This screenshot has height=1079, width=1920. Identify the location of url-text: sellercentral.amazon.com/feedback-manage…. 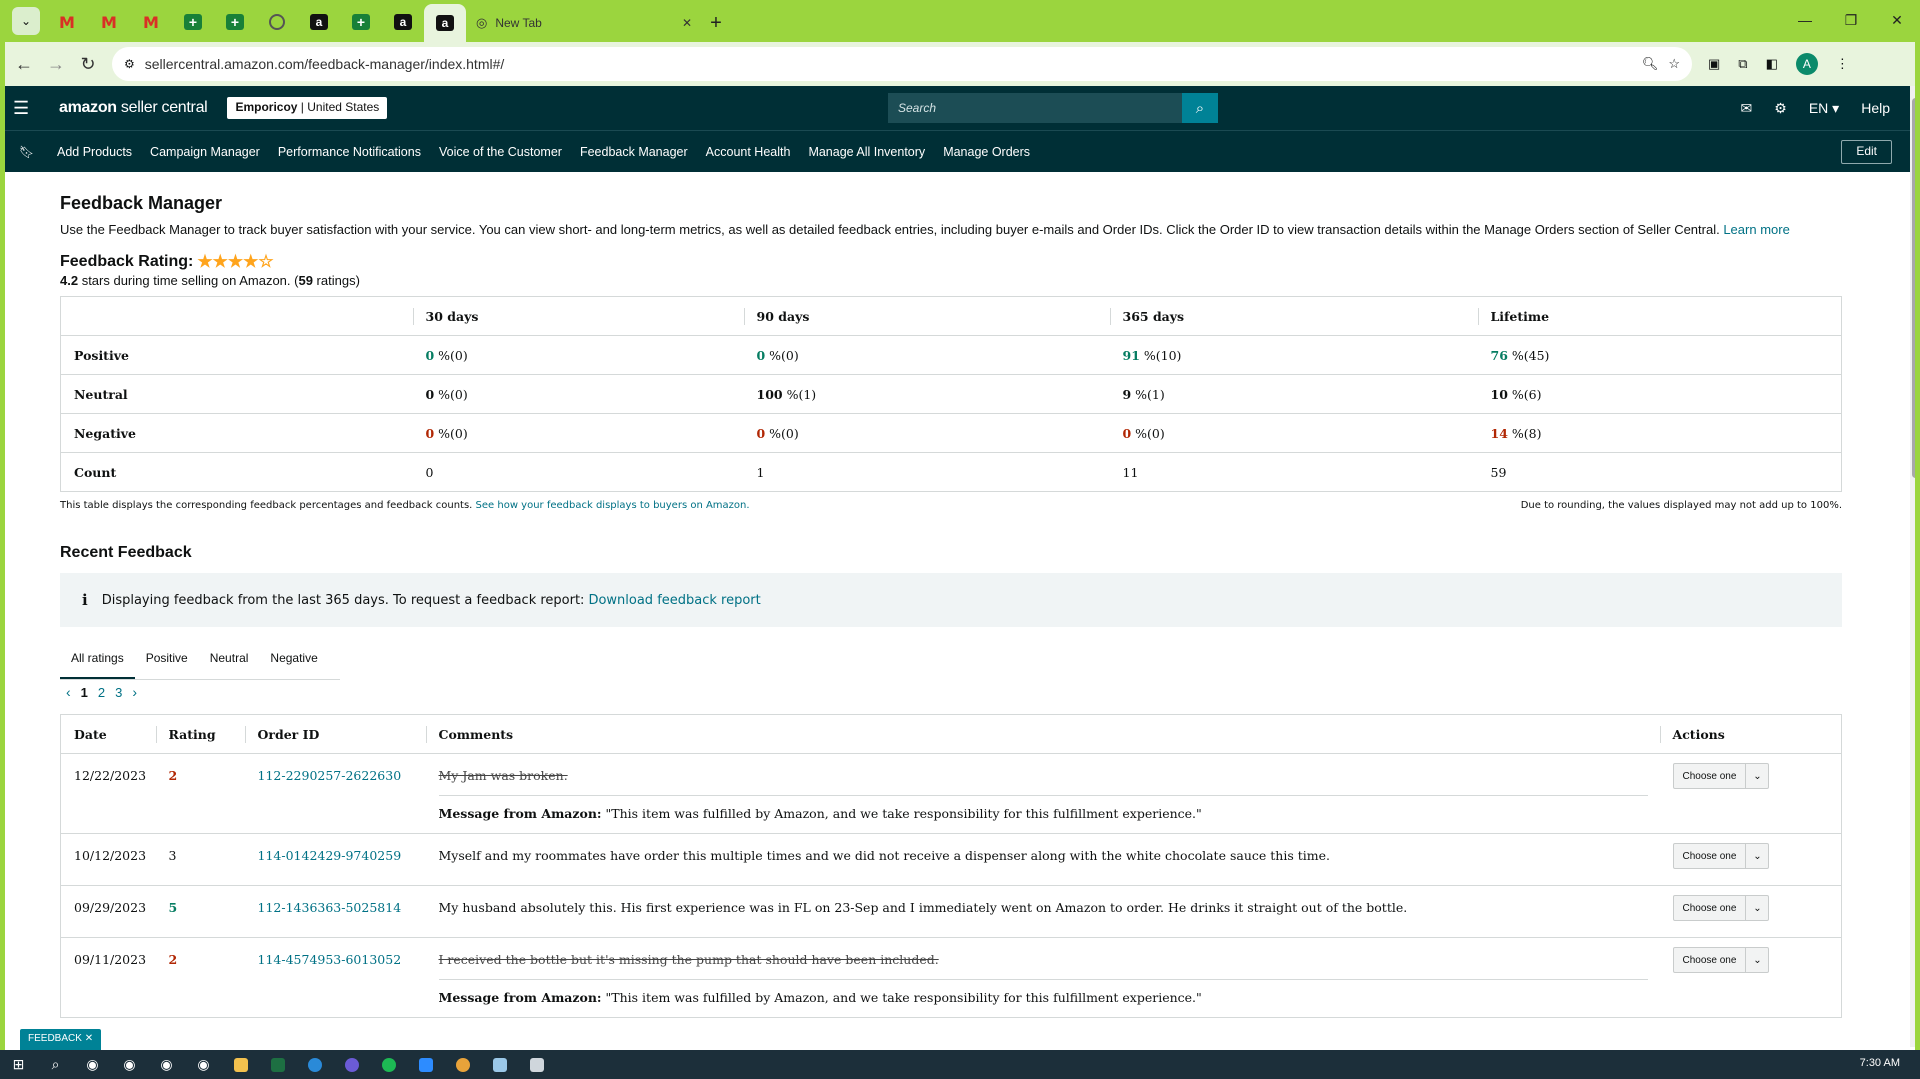
(888, 64).